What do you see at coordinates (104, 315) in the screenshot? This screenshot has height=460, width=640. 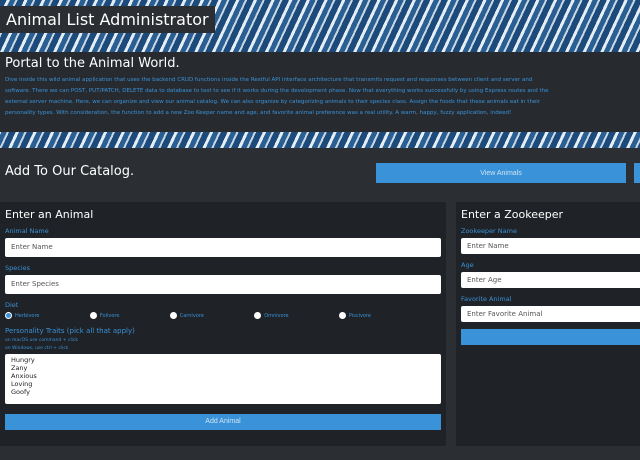 I see `diet-radio-folivore: Folivore` at bounding box center [104, 315].